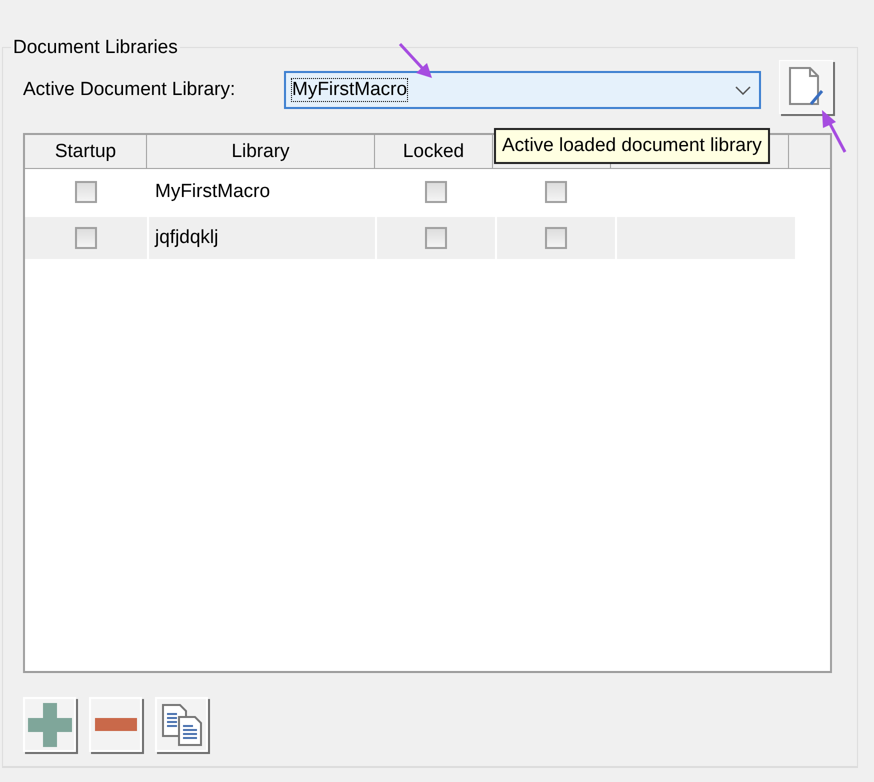 The image size is (874, 782). I want to click on annotation-arrow-icon, so click(416, 61).